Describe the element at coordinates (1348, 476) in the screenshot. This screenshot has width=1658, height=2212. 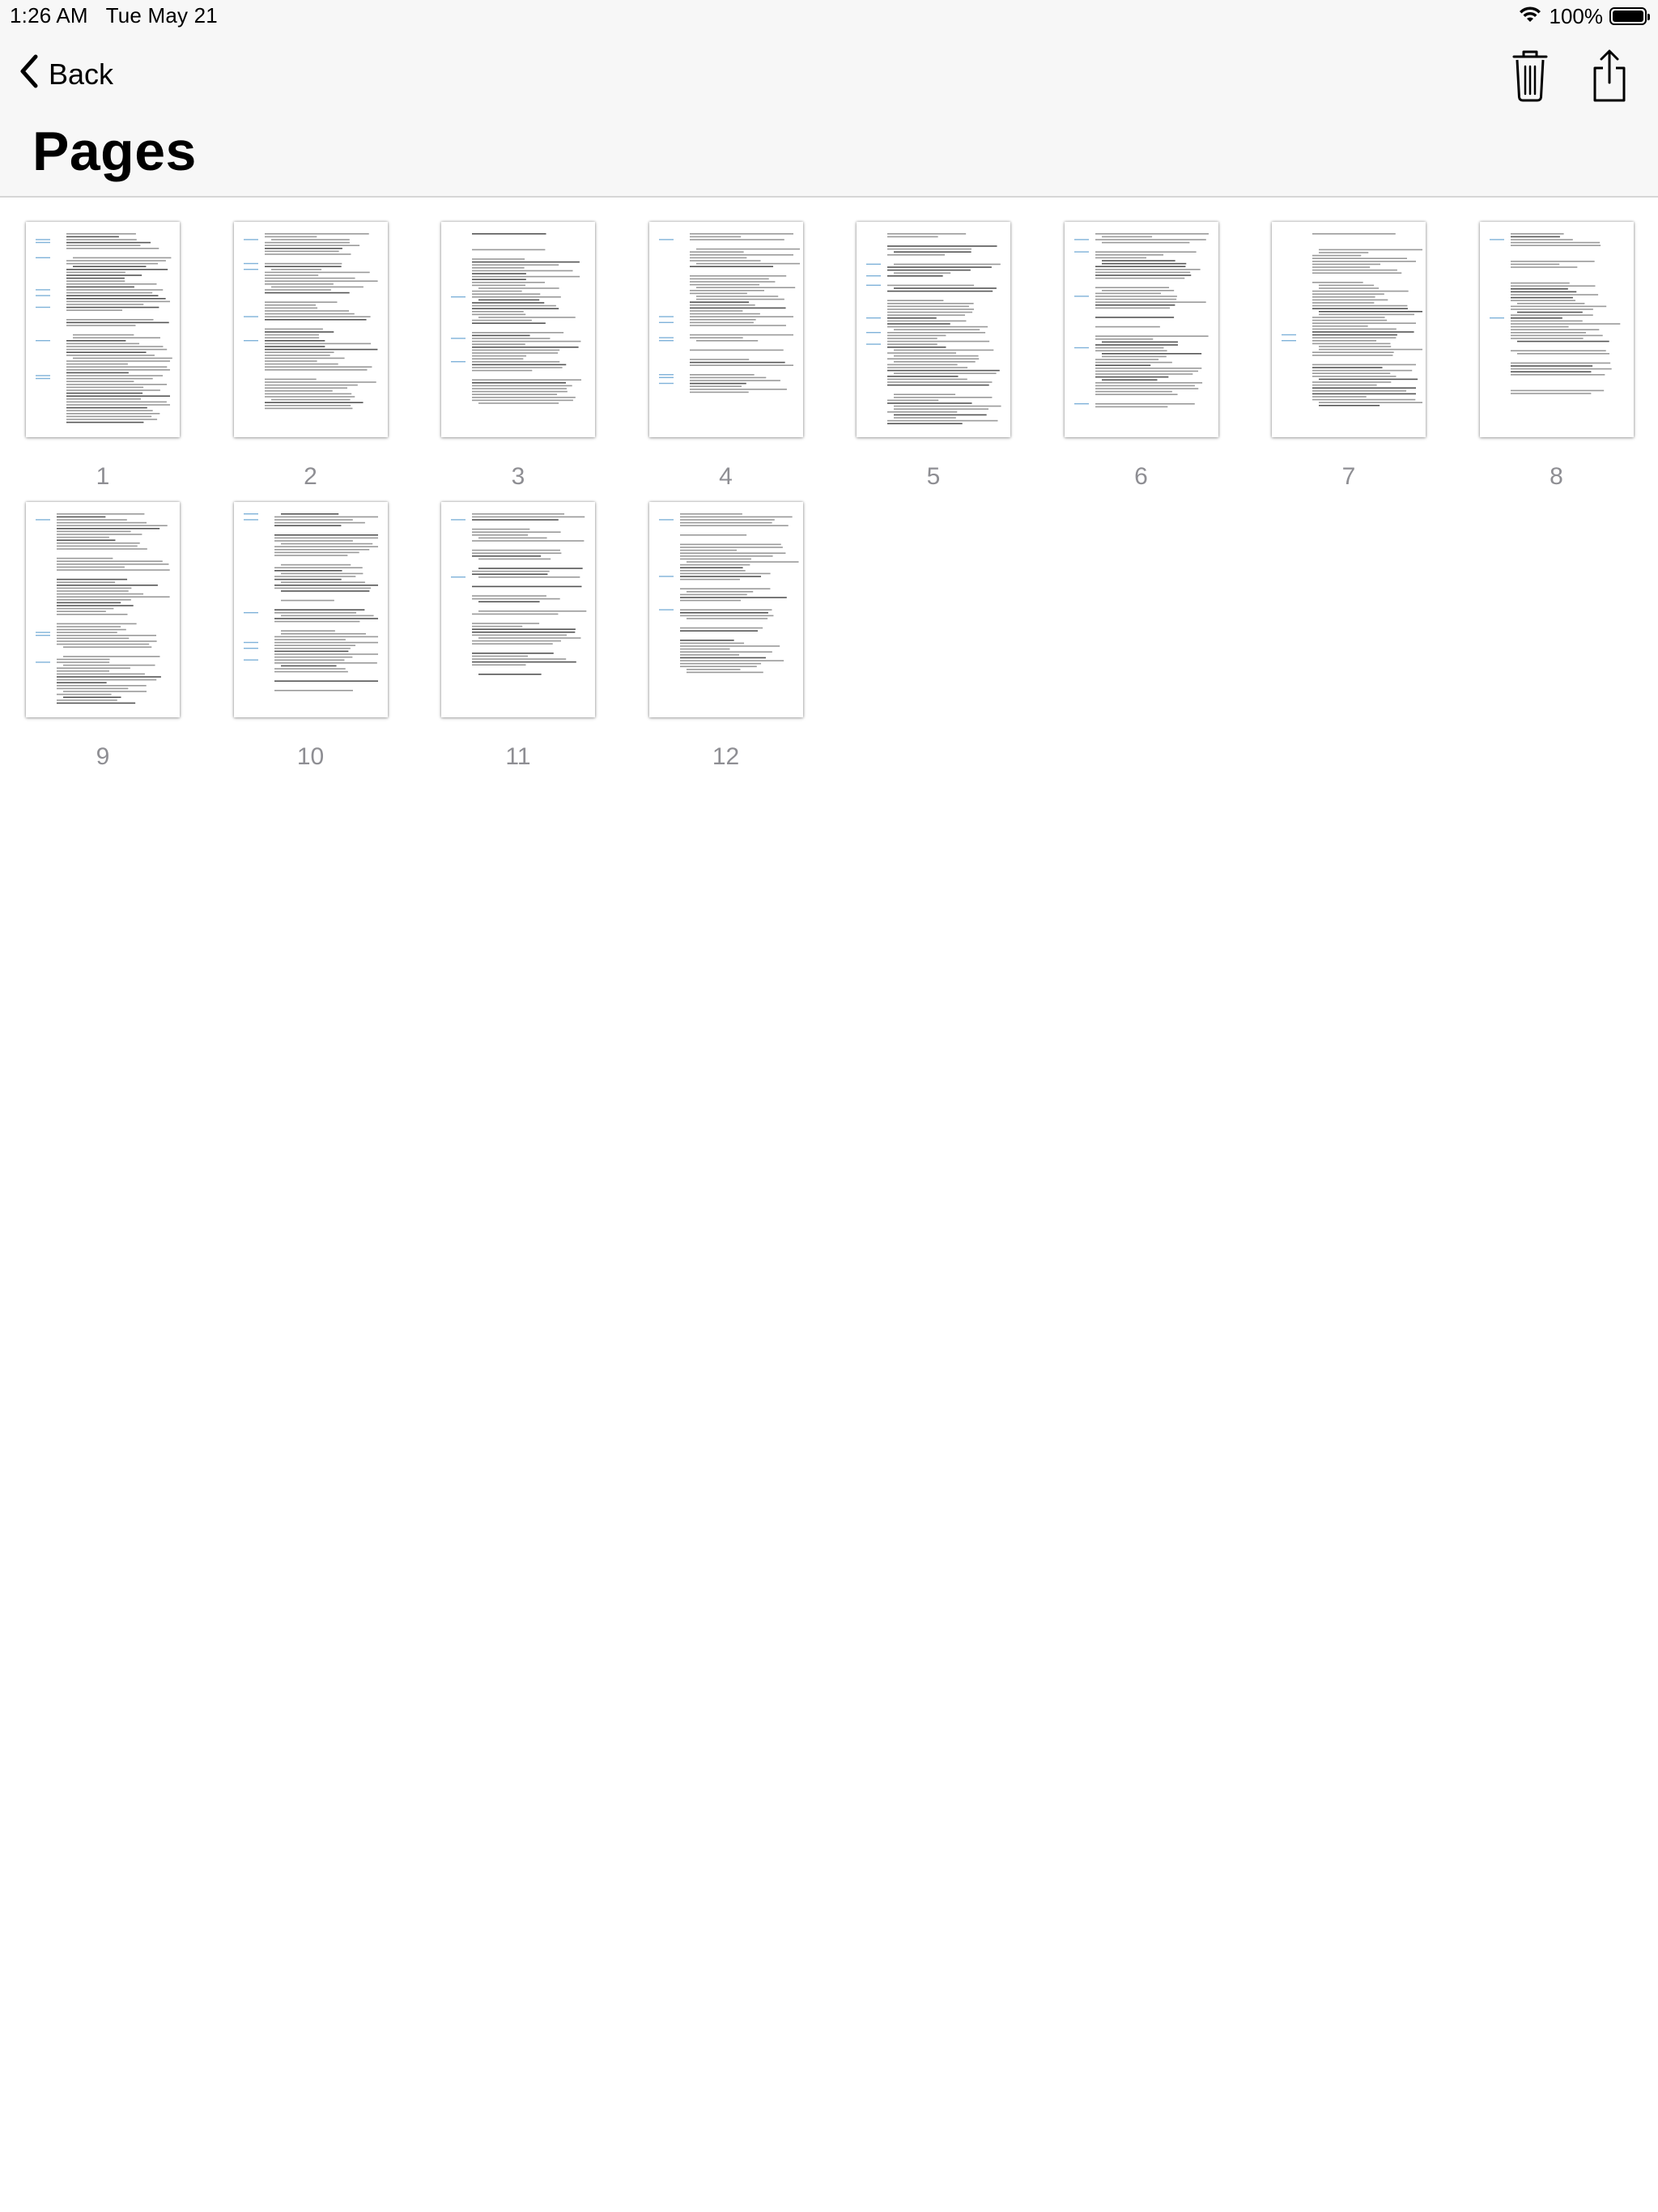
I see `page-number-label: 7` at that location.